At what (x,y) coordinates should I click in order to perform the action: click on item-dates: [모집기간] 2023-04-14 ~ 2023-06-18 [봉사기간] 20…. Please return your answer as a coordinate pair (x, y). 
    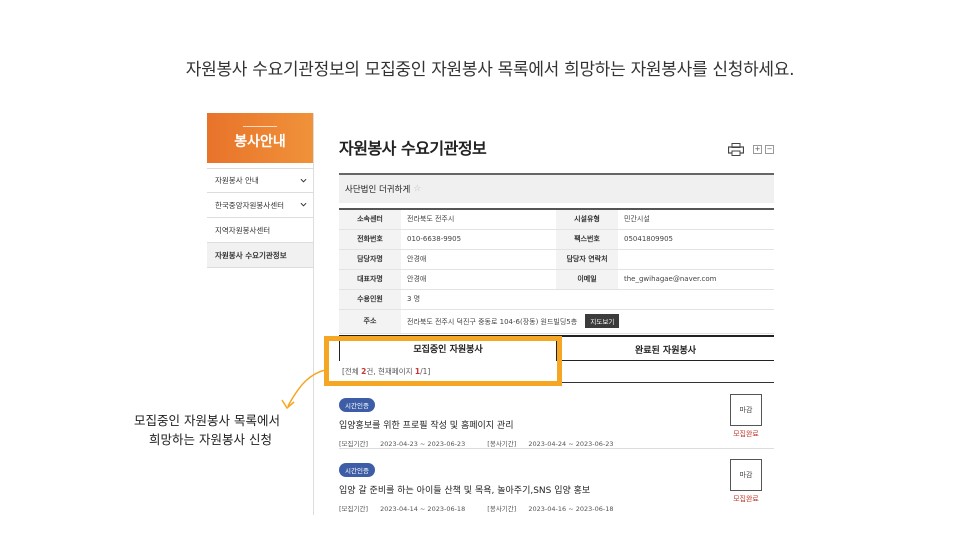
    Looking at the image, I should click on (556, 508).